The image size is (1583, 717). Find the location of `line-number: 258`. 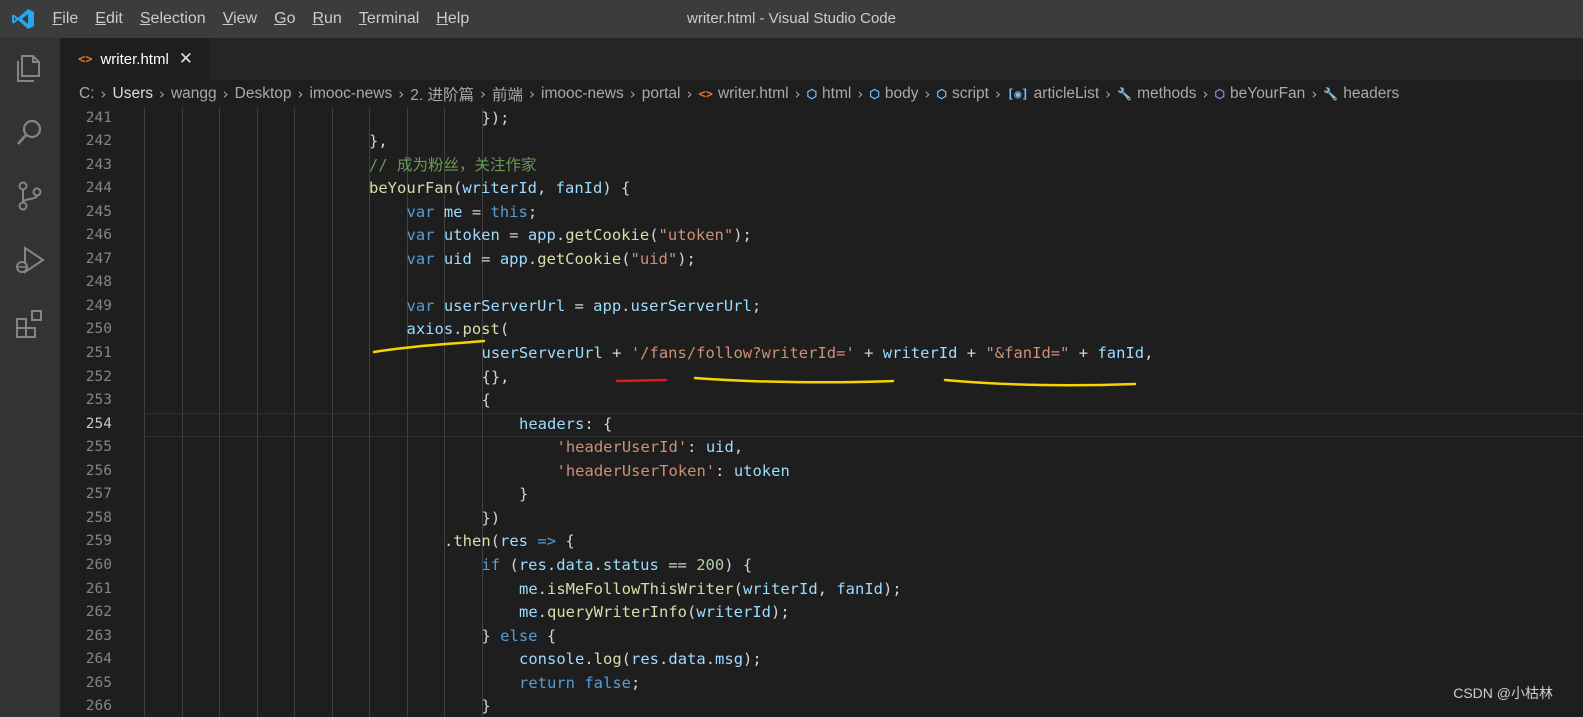

line-number: 258 is located at coordinates (98, 517).